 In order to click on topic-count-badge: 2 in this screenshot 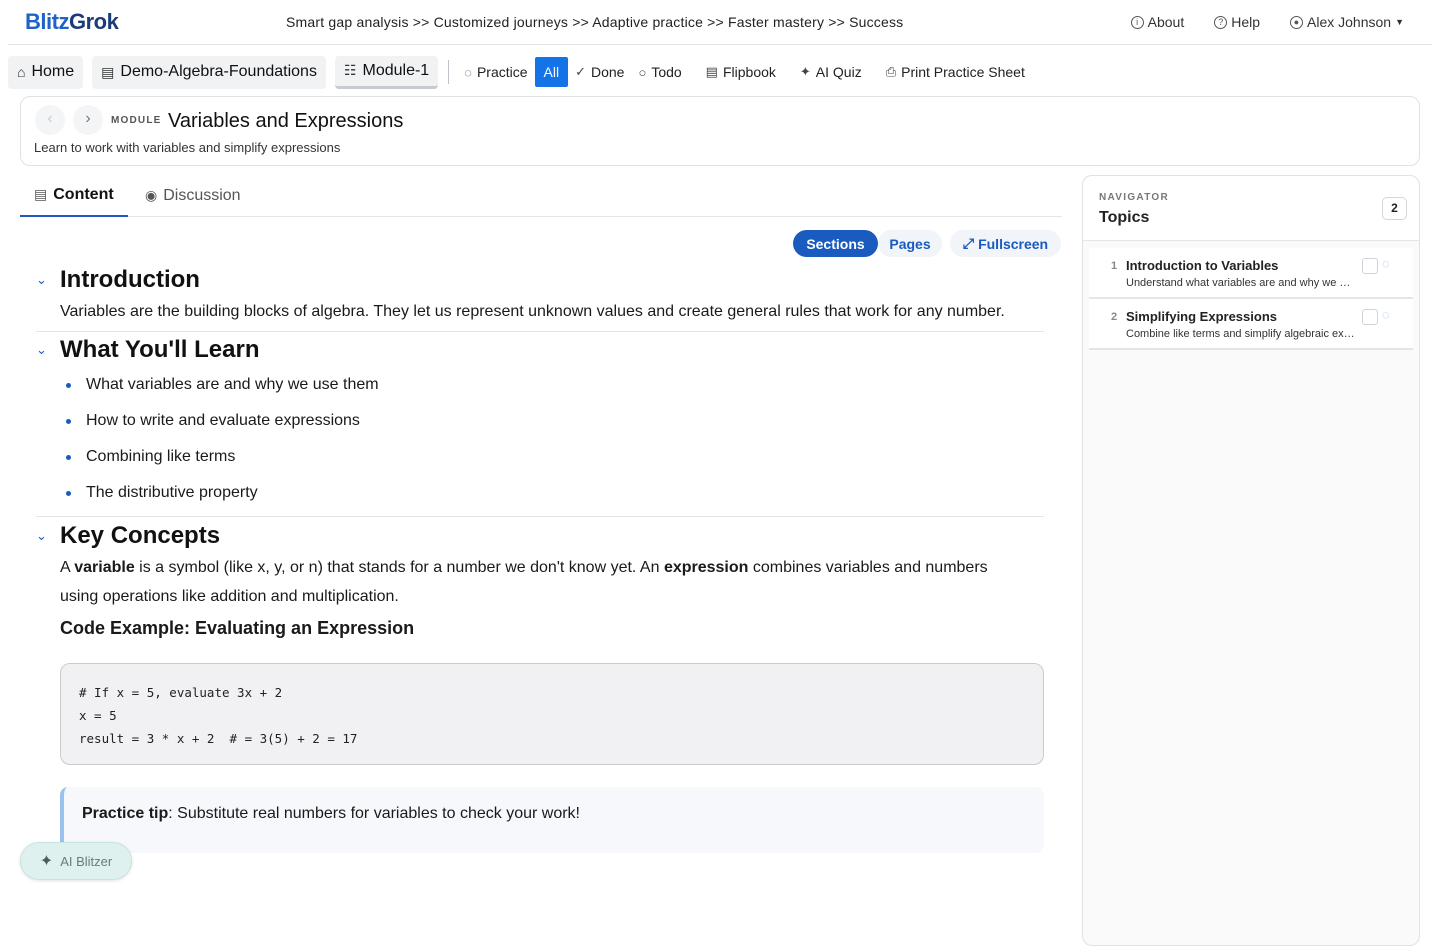, I will do `click(1394, 208)`.